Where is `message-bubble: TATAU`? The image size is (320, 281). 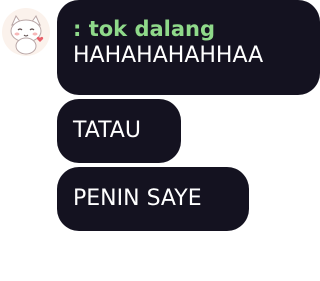
message-bubble: TATAU is located at coordinates (119, 131).